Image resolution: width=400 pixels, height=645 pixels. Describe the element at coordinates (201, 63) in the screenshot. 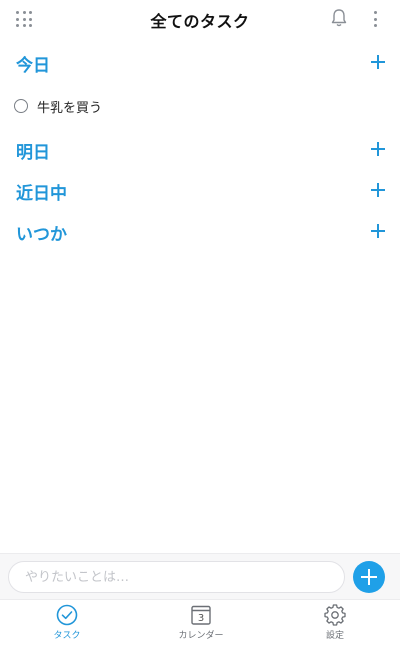

I see `section-today: 今日` at that location.